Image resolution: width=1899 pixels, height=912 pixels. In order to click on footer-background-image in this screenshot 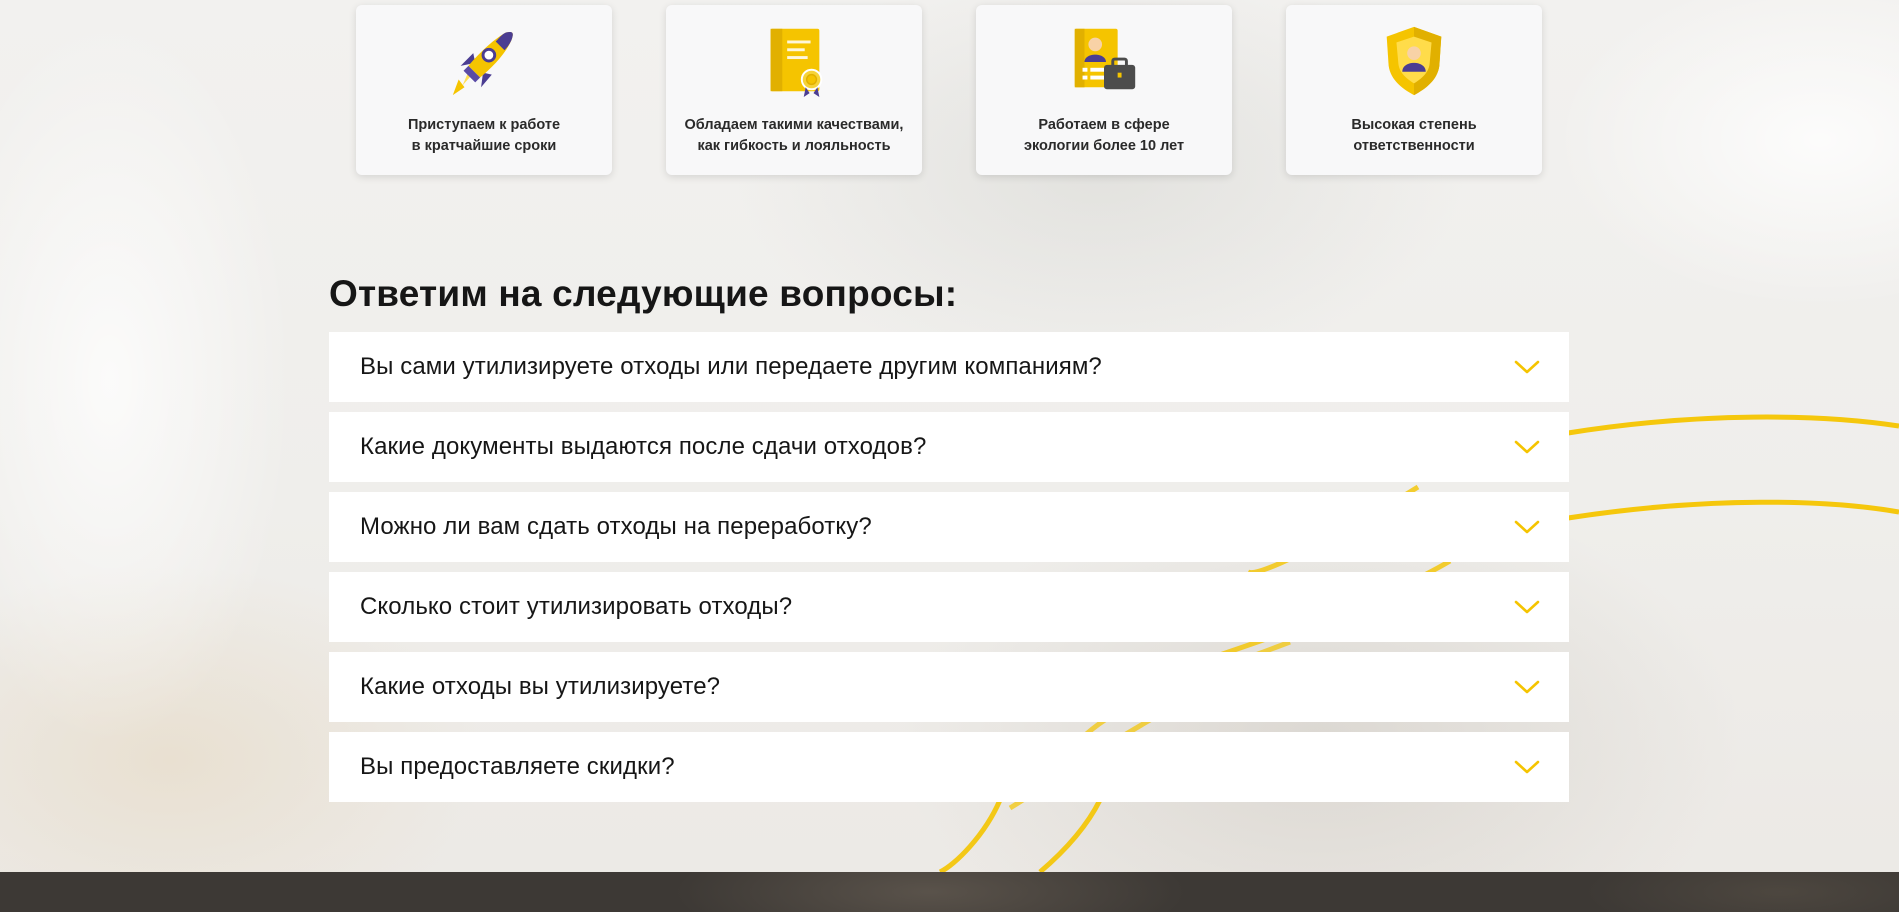, I will do `click(949, 892)`.